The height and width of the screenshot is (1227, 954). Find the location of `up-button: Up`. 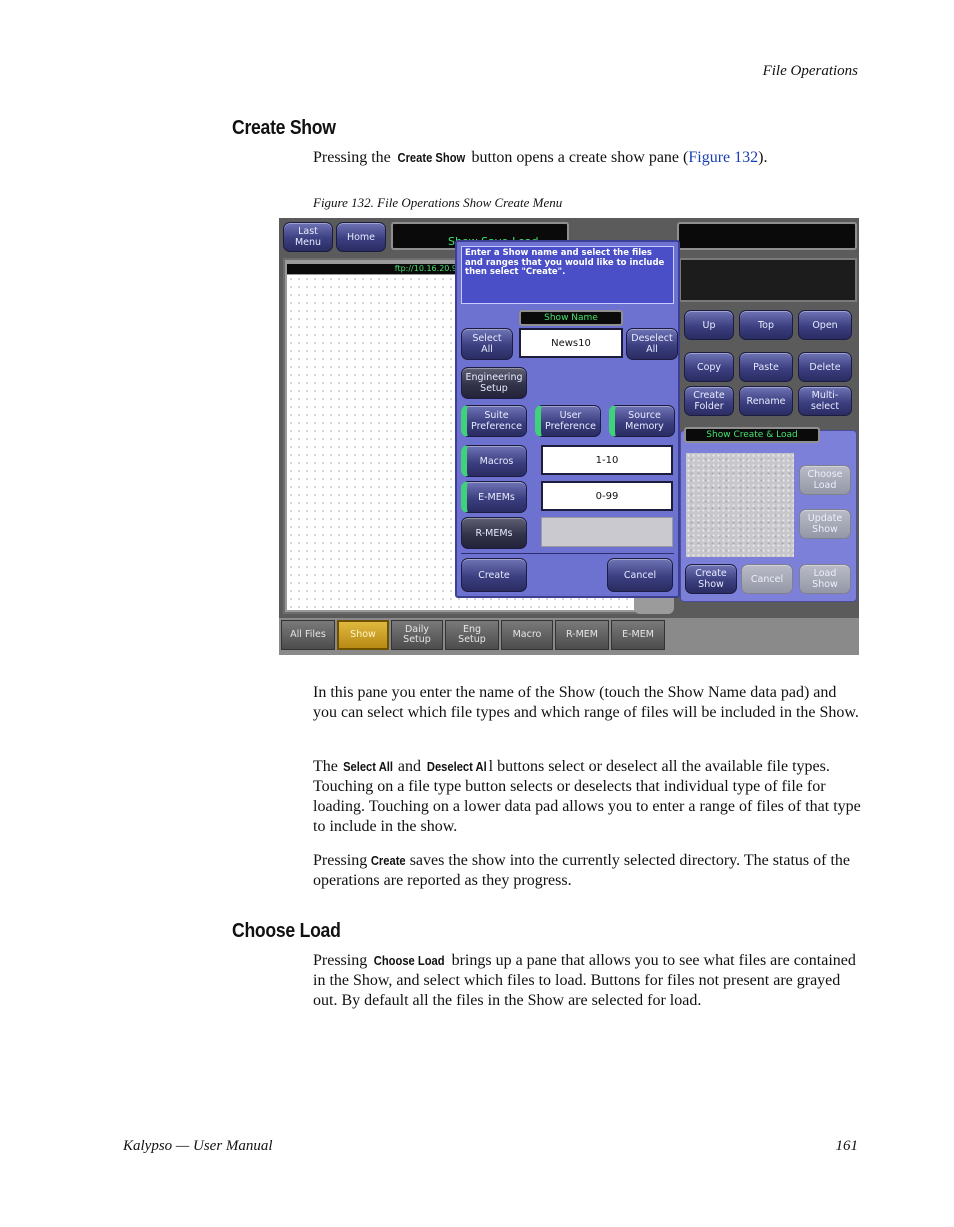

up-button: Up is located at coordinates (709, 325).